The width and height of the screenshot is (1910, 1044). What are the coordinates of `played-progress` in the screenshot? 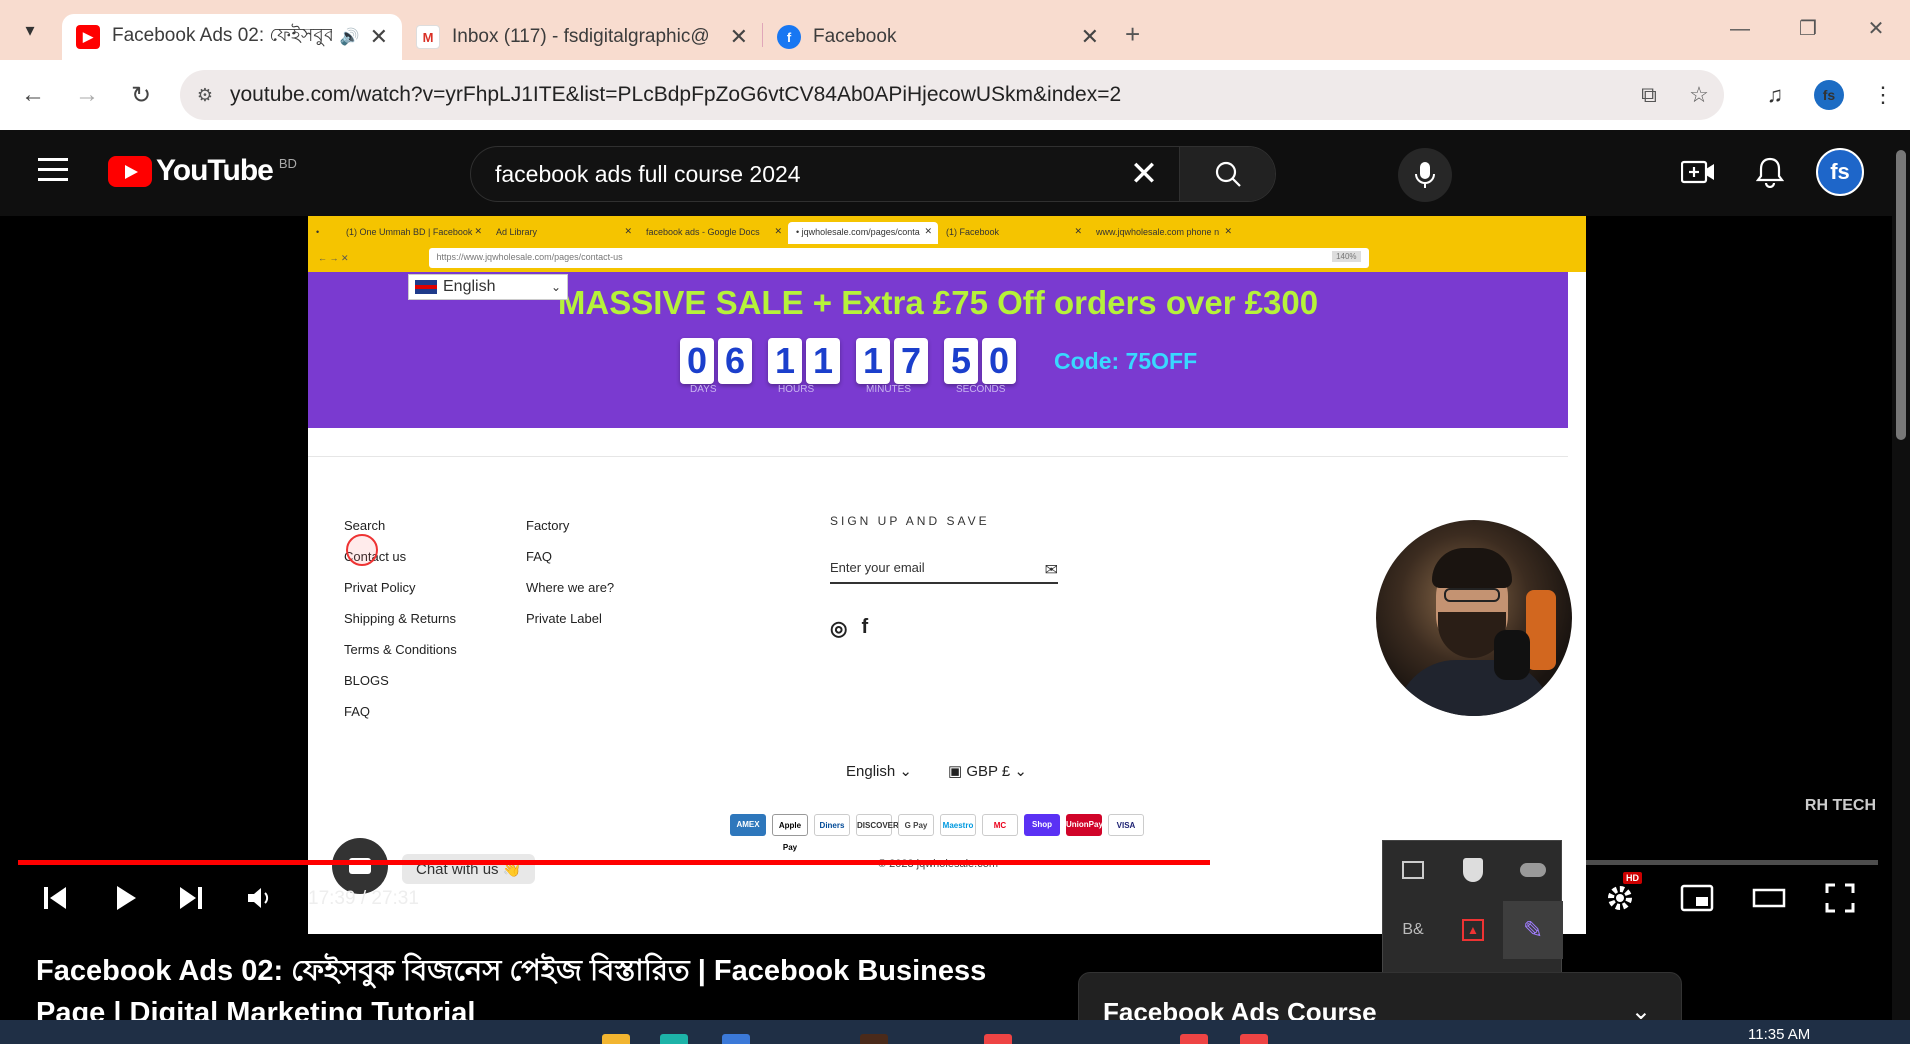 It's located at (614, 862).